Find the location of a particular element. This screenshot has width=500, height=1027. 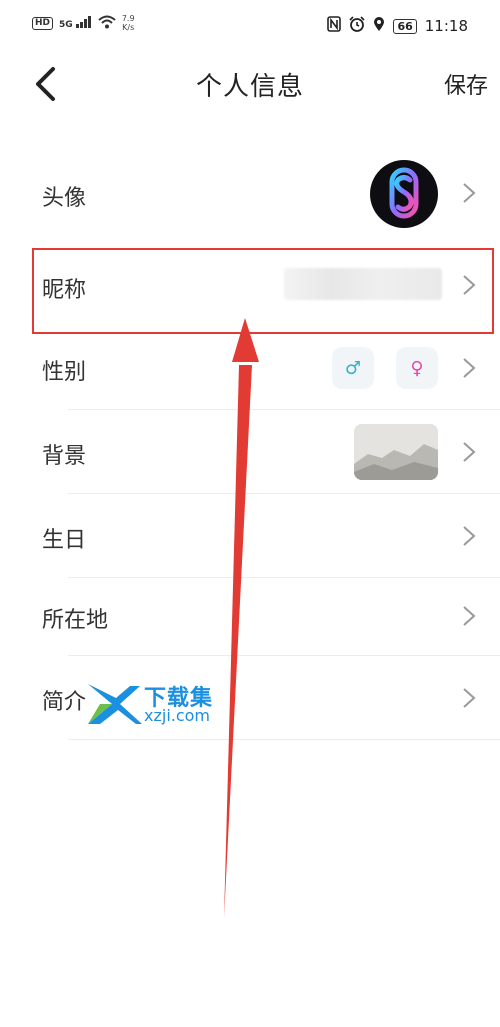

hd-icon: HD is located at coordinates (43, 23).